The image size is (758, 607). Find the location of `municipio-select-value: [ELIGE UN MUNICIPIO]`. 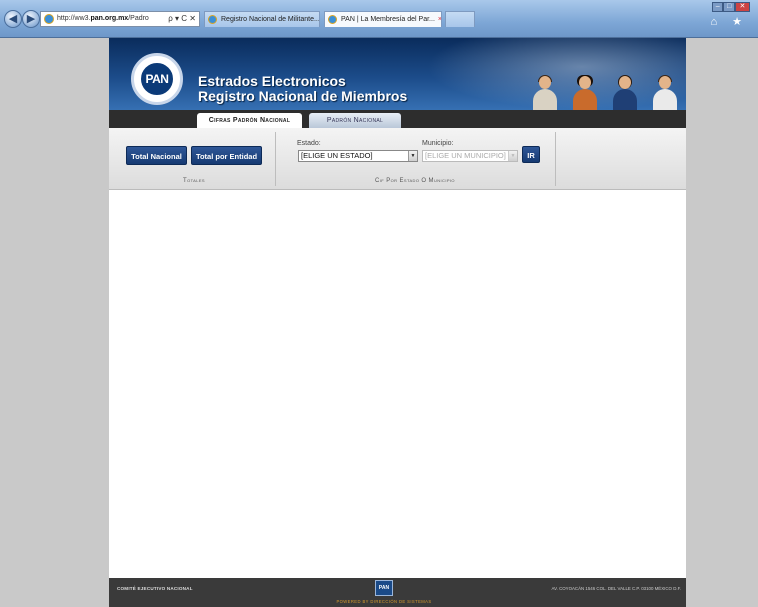

municipio-select-value: [ELIGE UN MUNICIPIO] is located at coordinates (465, 155).